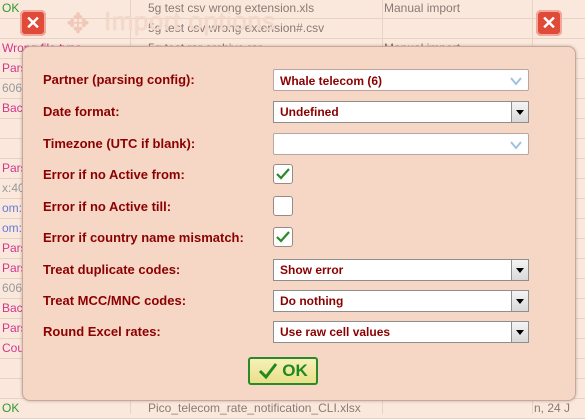 The height and width of the screenshot is (419, 585). What do you see at coordinates (312, 270) in the screenshot?
I see `duplicate-codes-value: Show error` at bounding box center [312, 270].